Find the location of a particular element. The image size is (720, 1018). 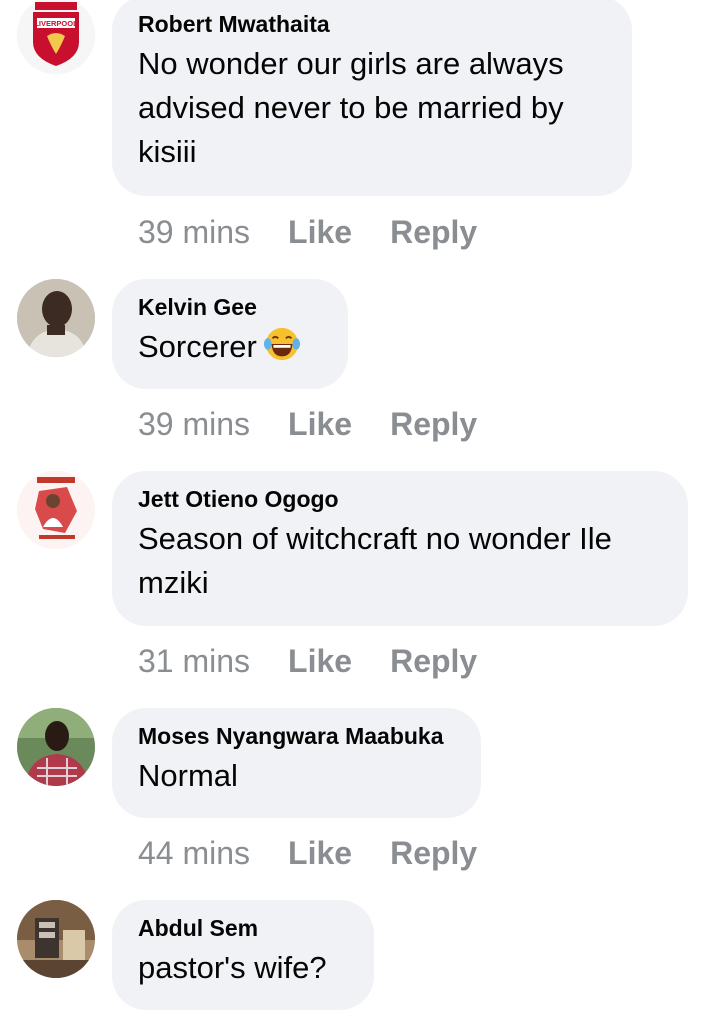

comment-bubble: Abdul Sem pastor's wife? is located at coordinates (243, 955).